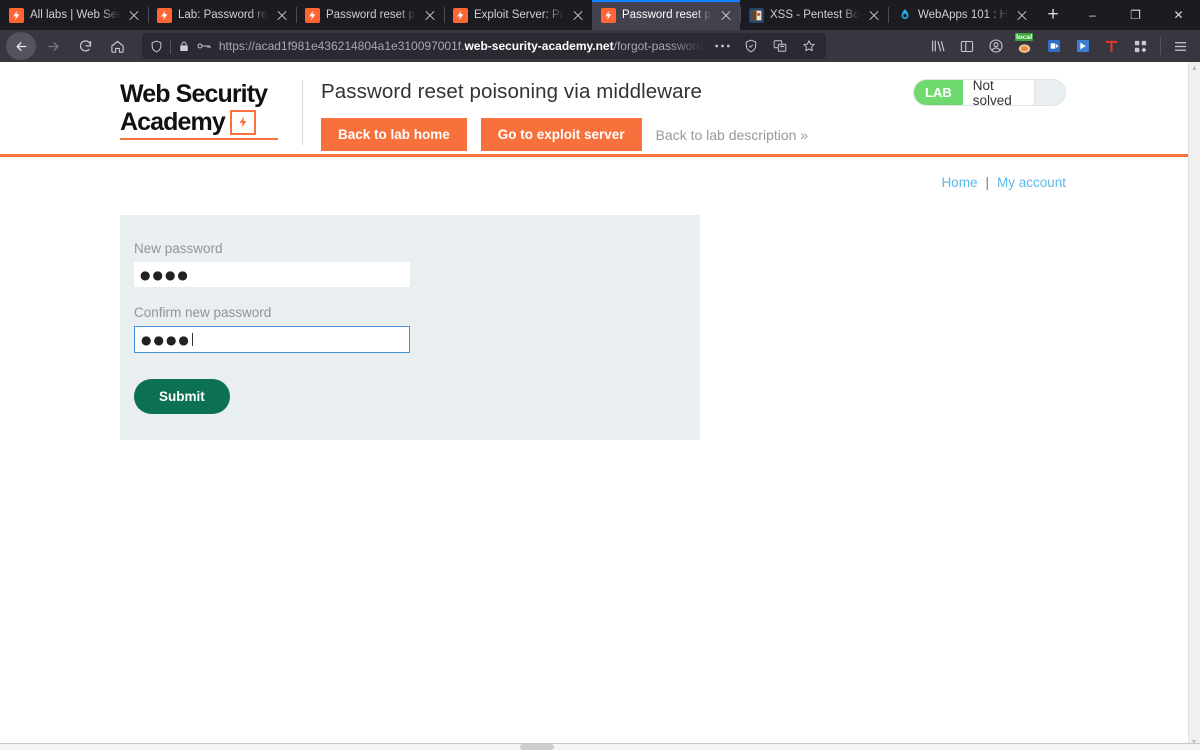 The width and height of the screenshot is (1200, 750). What do you see at coordinates (203, 312) in the screenshot?
I see `confirm-password-label: Confirm new password` at bounding box center [203, 312].